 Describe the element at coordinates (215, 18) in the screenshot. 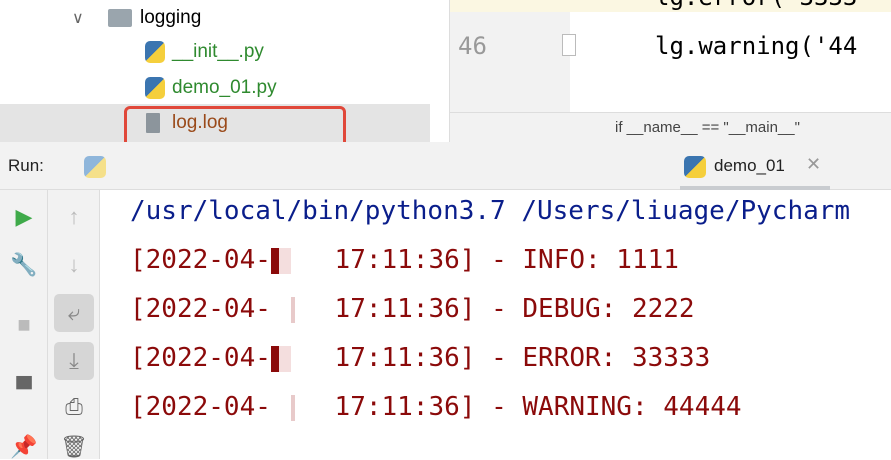

I see `tree-folder-logging: ∨ logging` at that location.